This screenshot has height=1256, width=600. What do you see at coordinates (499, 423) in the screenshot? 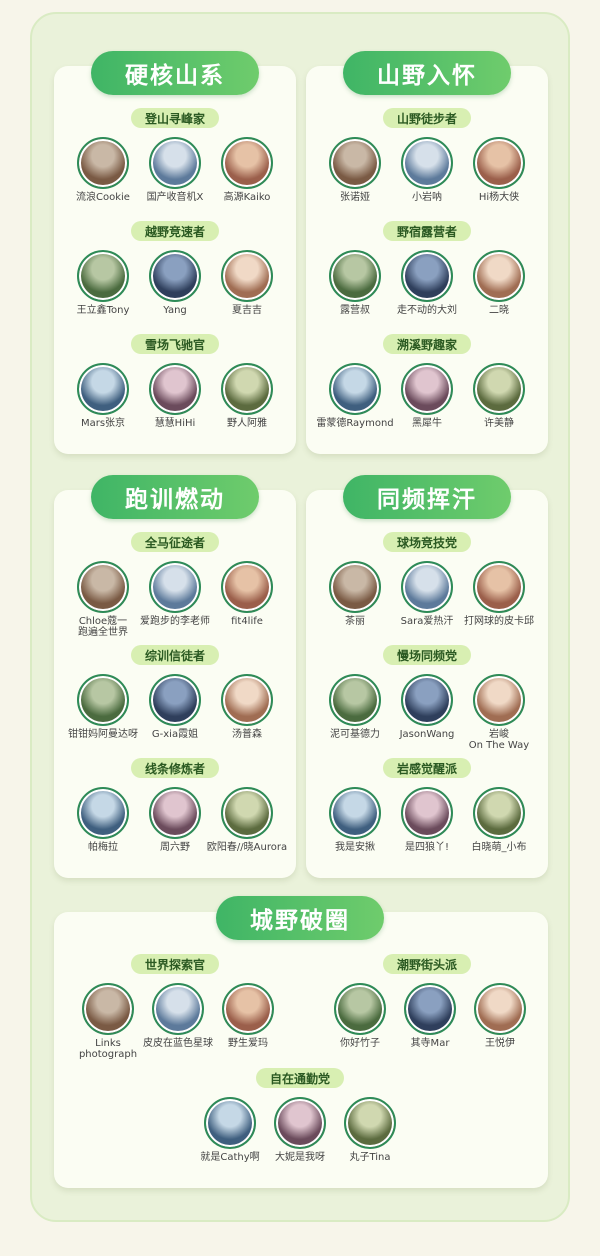
I see `creator-name: 许美静` at bounding box center [499, 423].